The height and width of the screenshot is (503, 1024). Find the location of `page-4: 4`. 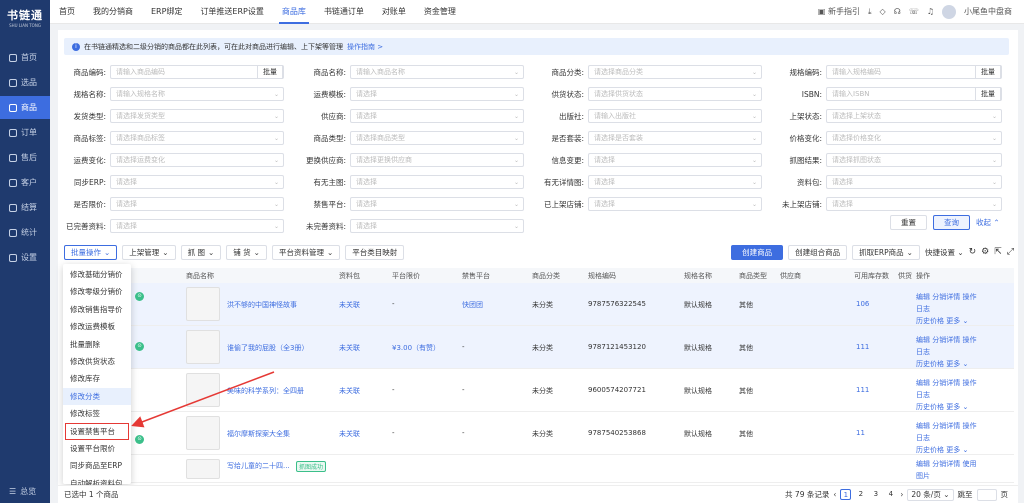

page-4: 4 is located at coordinates (890, 494).